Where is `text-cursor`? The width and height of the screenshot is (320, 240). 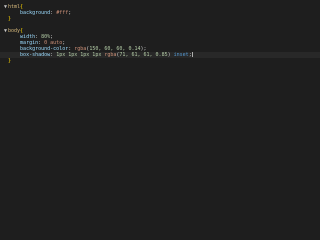 text-cursor is located at coordinates (192, 54).